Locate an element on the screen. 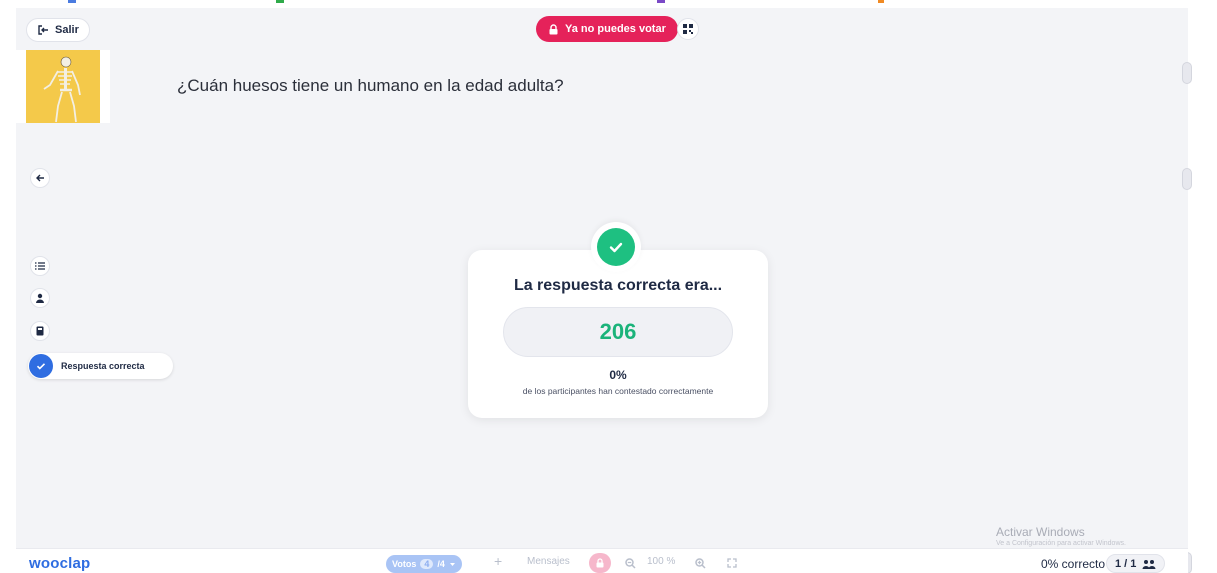 Image resolution: width=1217 pixels, height=573 pixels. zoom-level: 100 % is located at coordinates (661, 561).